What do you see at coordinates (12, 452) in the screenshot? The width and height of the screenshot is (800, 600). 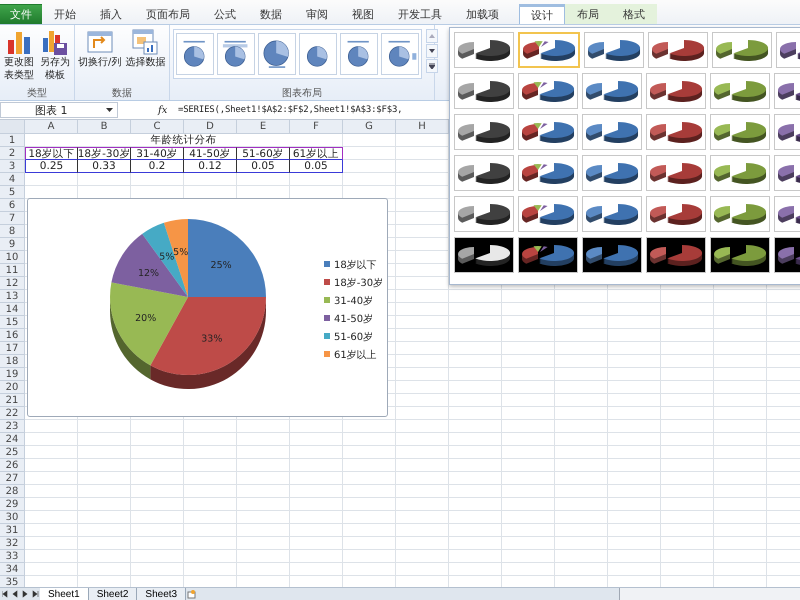 I see `row-header: 25` at bounding box center [12, 452].